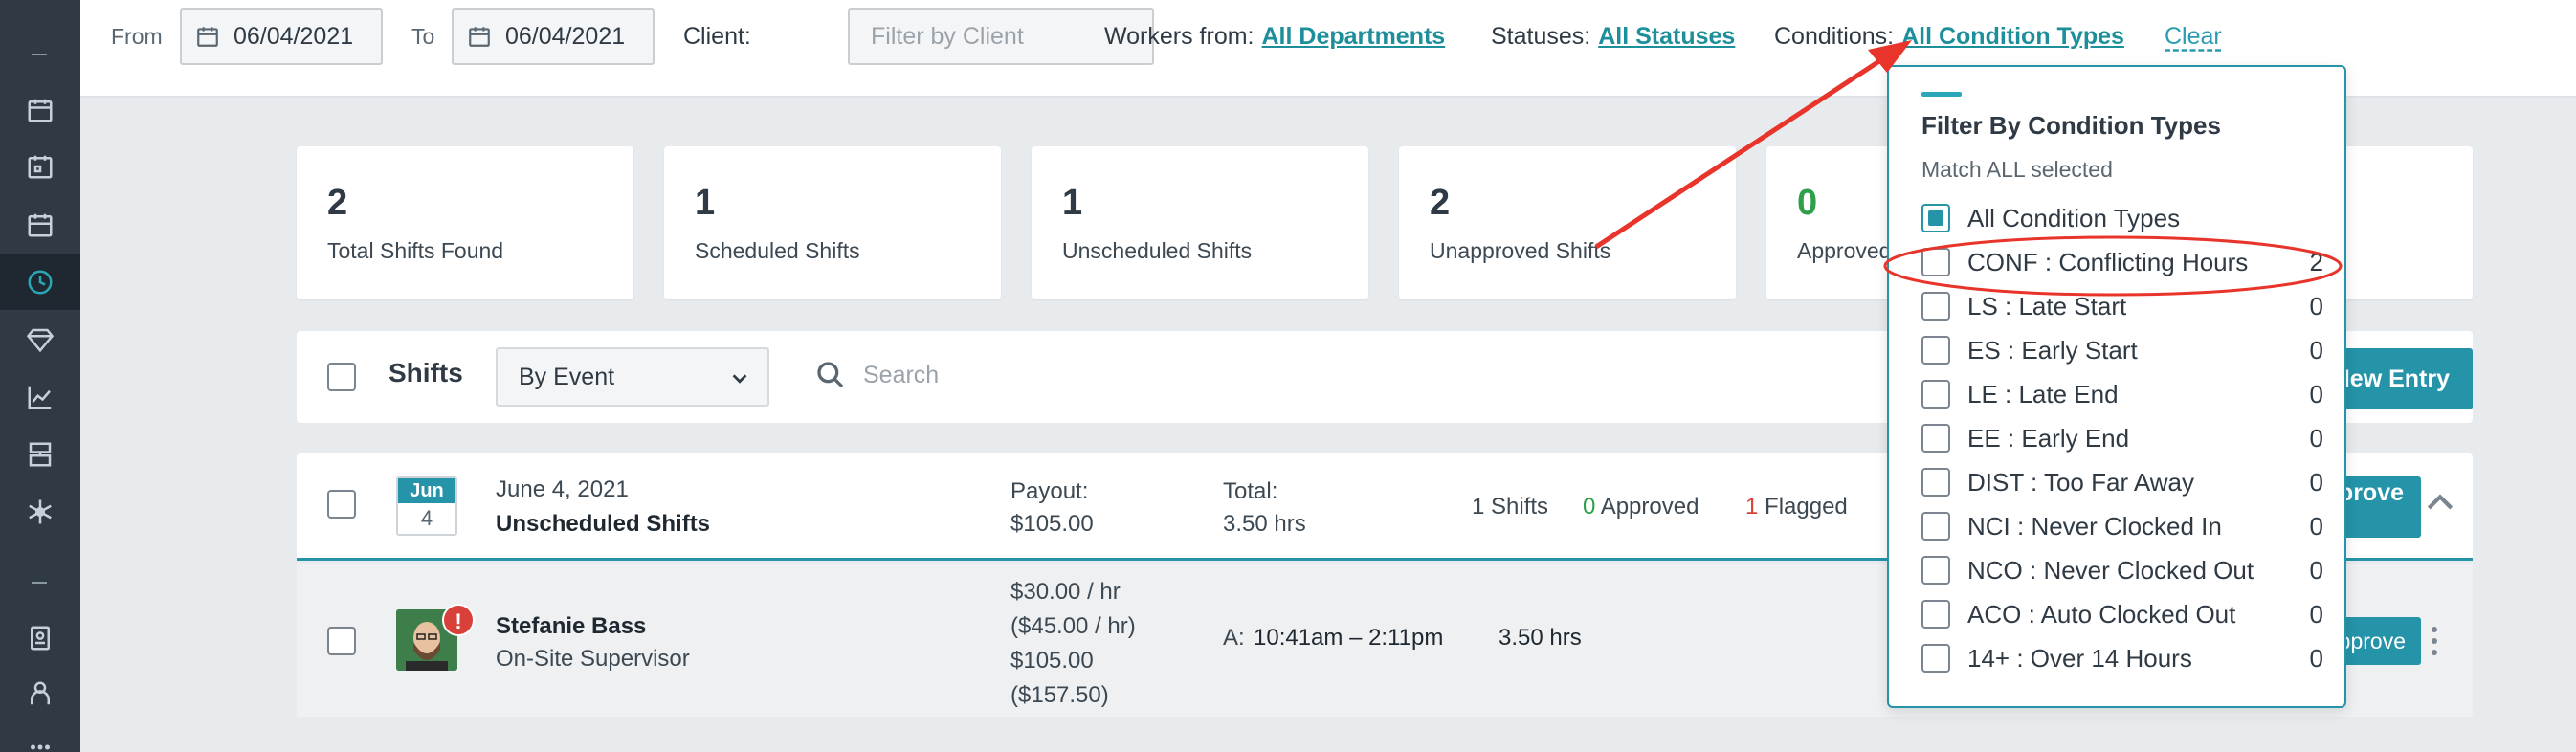  Describe the element at coordinates (341, 504) in the screenshot. I see `group-checkbox` at that location.